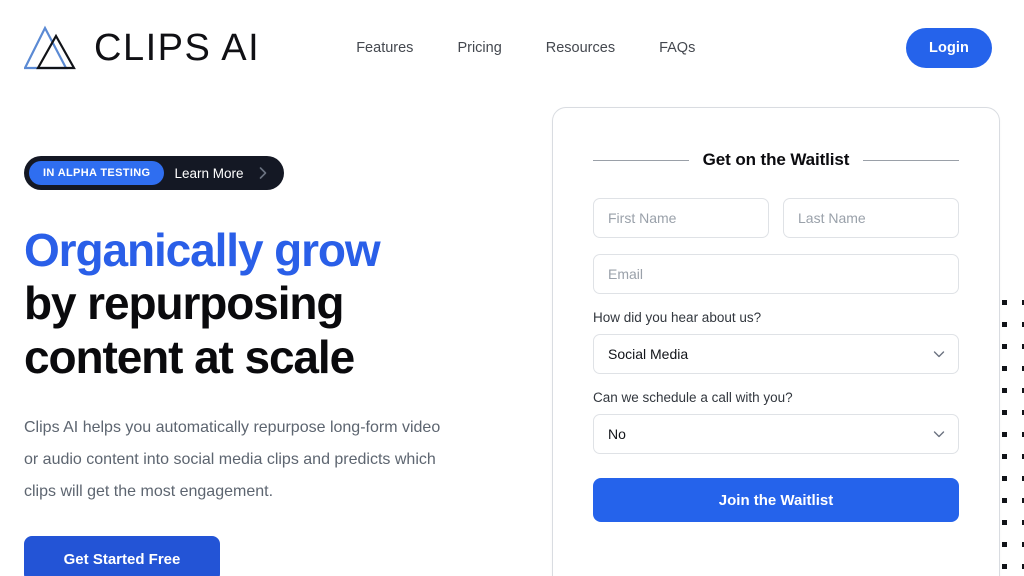 The height and width of the screenshot is (576, 1024). What do you see at coordinates (202, 250) in the screenshot?
I see `headline-accent-line: Organically grow` at bounding box center [202, 250].